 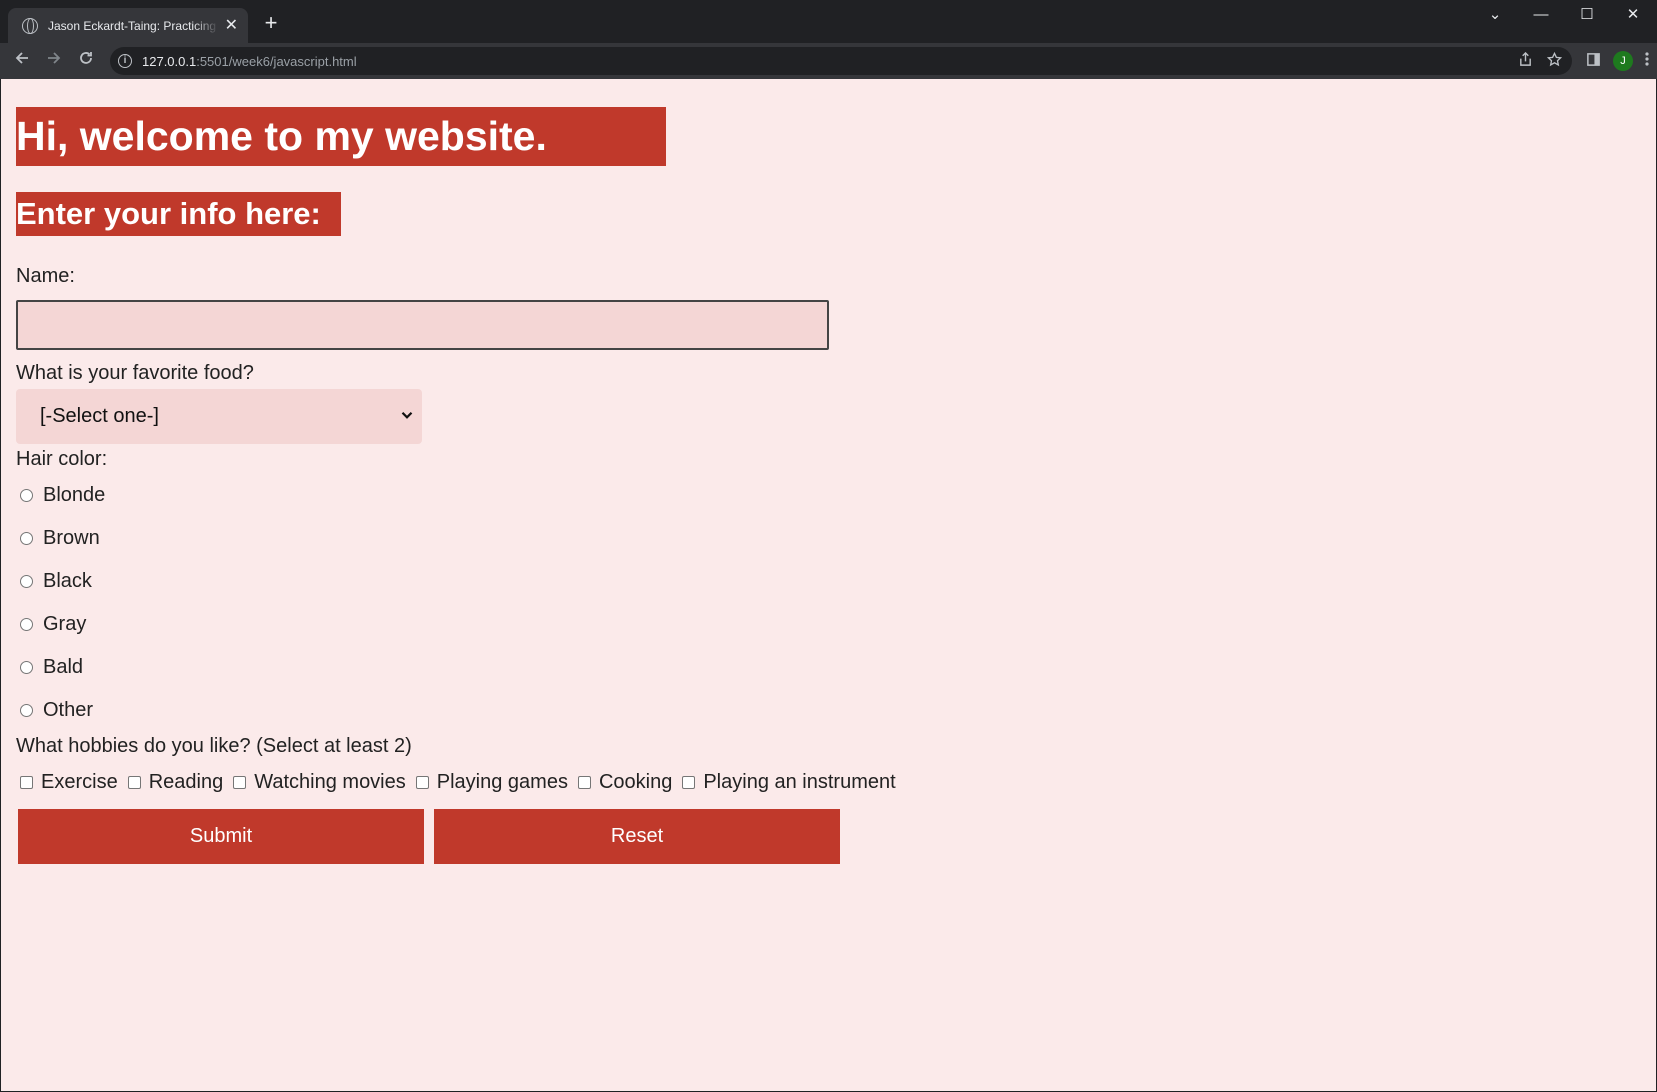 What do you see at coordinates (1541, 16) in the screenshot?
I see `minimize-button: —` at bounding box center [1541, 16].